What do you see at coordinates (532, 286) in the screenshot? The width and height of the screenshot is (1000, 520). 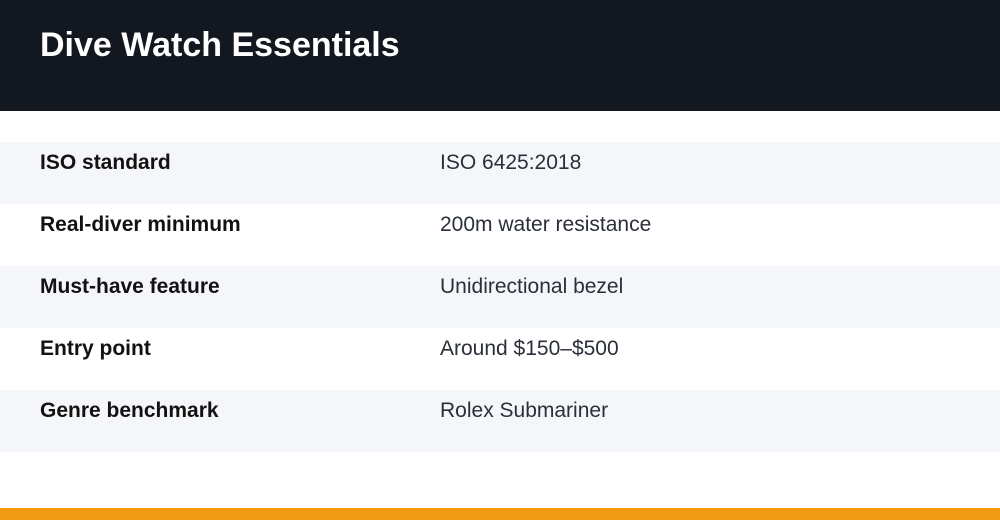 I see `spec-value: Unidirectional bezel` at bounding box center [532, 286].